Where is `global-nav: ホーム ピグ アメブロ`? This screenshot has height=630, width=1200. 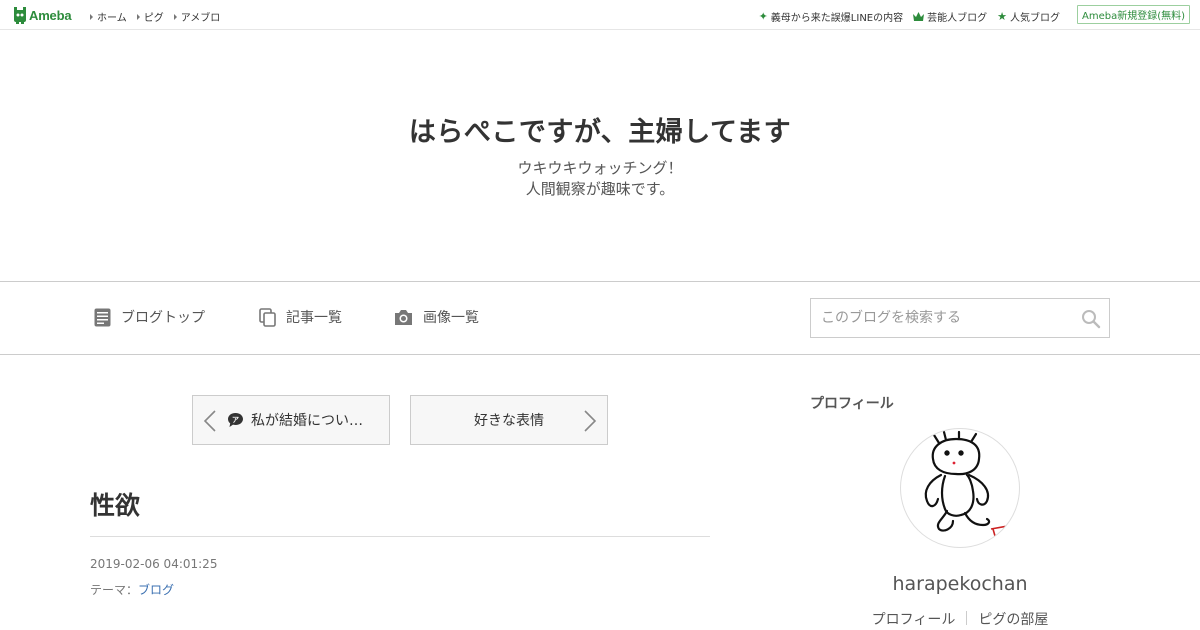 global-nav: ホーム ピグ アメブロ is located at coordinates (160, 16).